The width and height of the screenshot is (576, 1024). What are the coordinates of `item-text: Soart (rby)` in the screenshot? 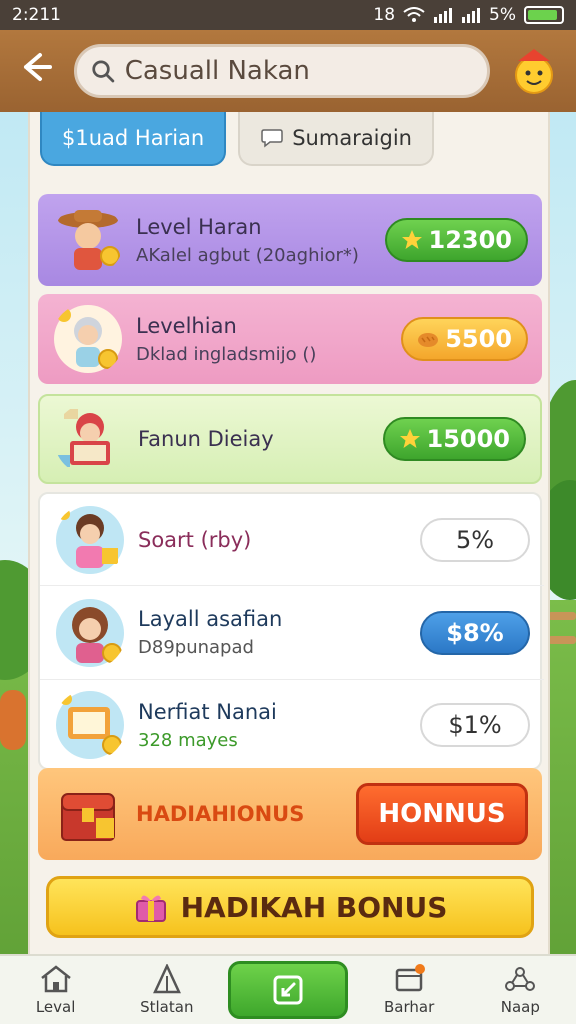 It's located at (273, 540).